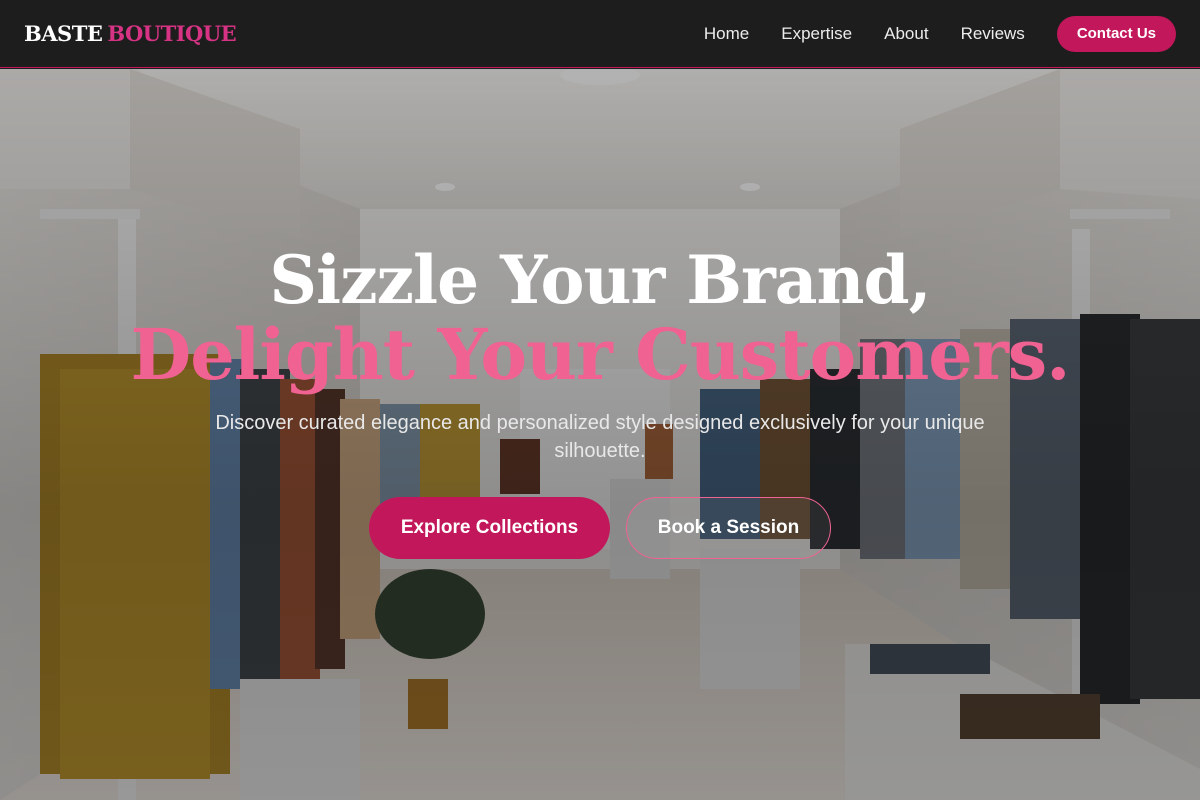 The width and height of the screenshot is (1200, 800). What do you see at coordinates (63, 33) in the screenshot?
I see `brand-name-primary: BASTE` at bounding box center [63, 33].